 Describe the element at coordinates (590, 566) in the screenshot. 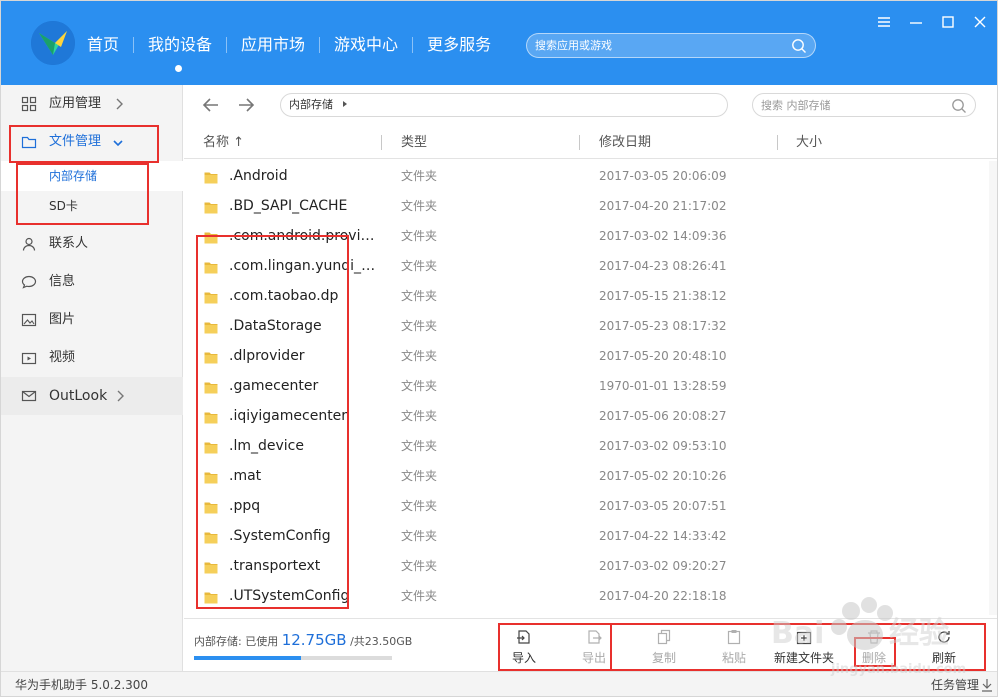

I see `table-row: .transportext 文件夹 2017-03-02 09:20:27` at that location.